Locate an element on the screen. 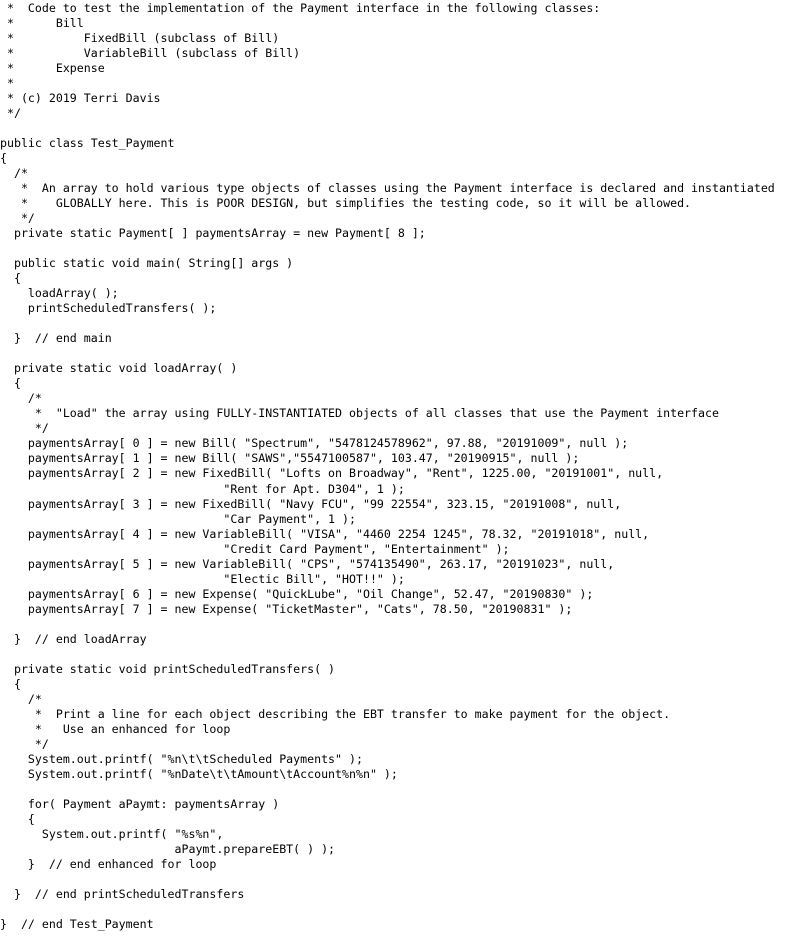  code-line: } // end Test_Payment is located at coordinates (77, 923).